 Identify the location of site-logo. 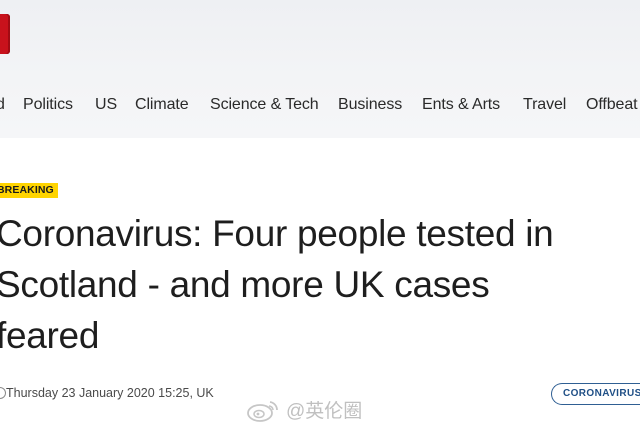
(5, 34).